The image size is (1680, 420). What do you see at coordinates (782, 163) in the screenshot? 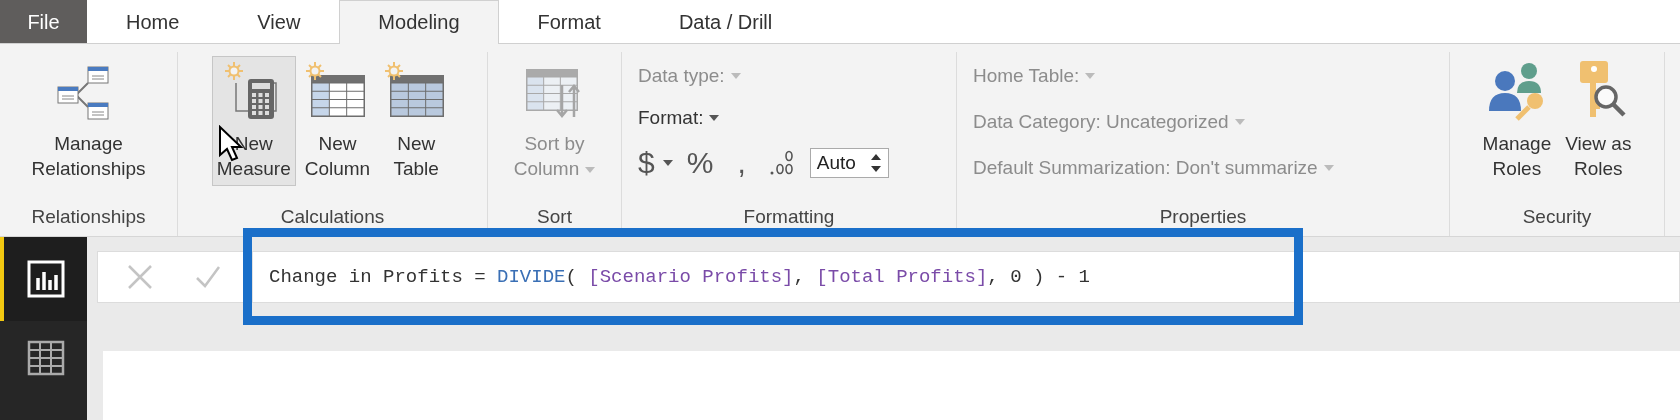
I see `decimal-places-icon` at bounding box center [782, 163].